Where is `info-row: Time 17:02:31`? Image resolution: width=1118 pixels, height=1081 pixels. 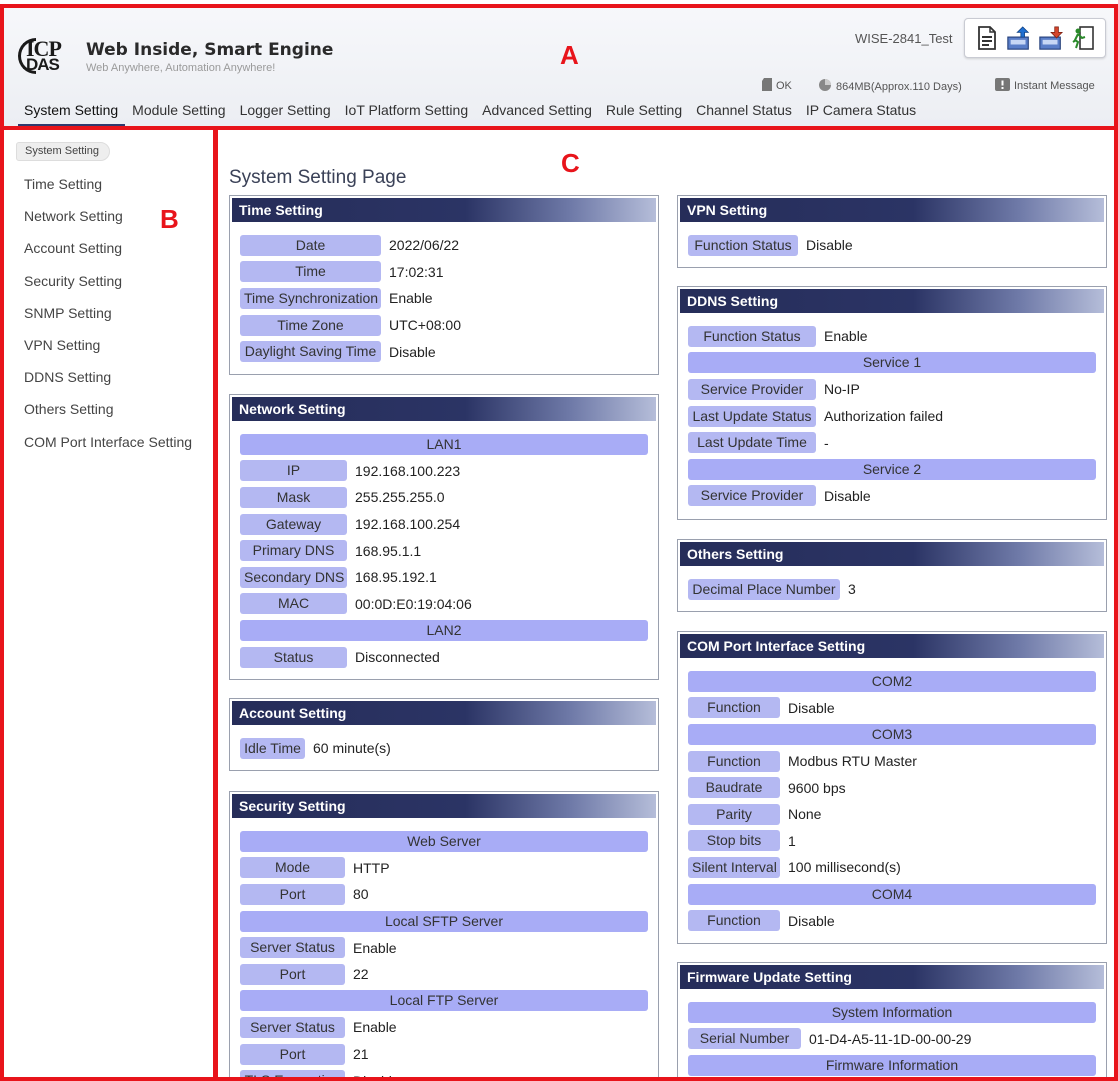
info-row: Time 17:02:31 is located at coordinates (444, 272).